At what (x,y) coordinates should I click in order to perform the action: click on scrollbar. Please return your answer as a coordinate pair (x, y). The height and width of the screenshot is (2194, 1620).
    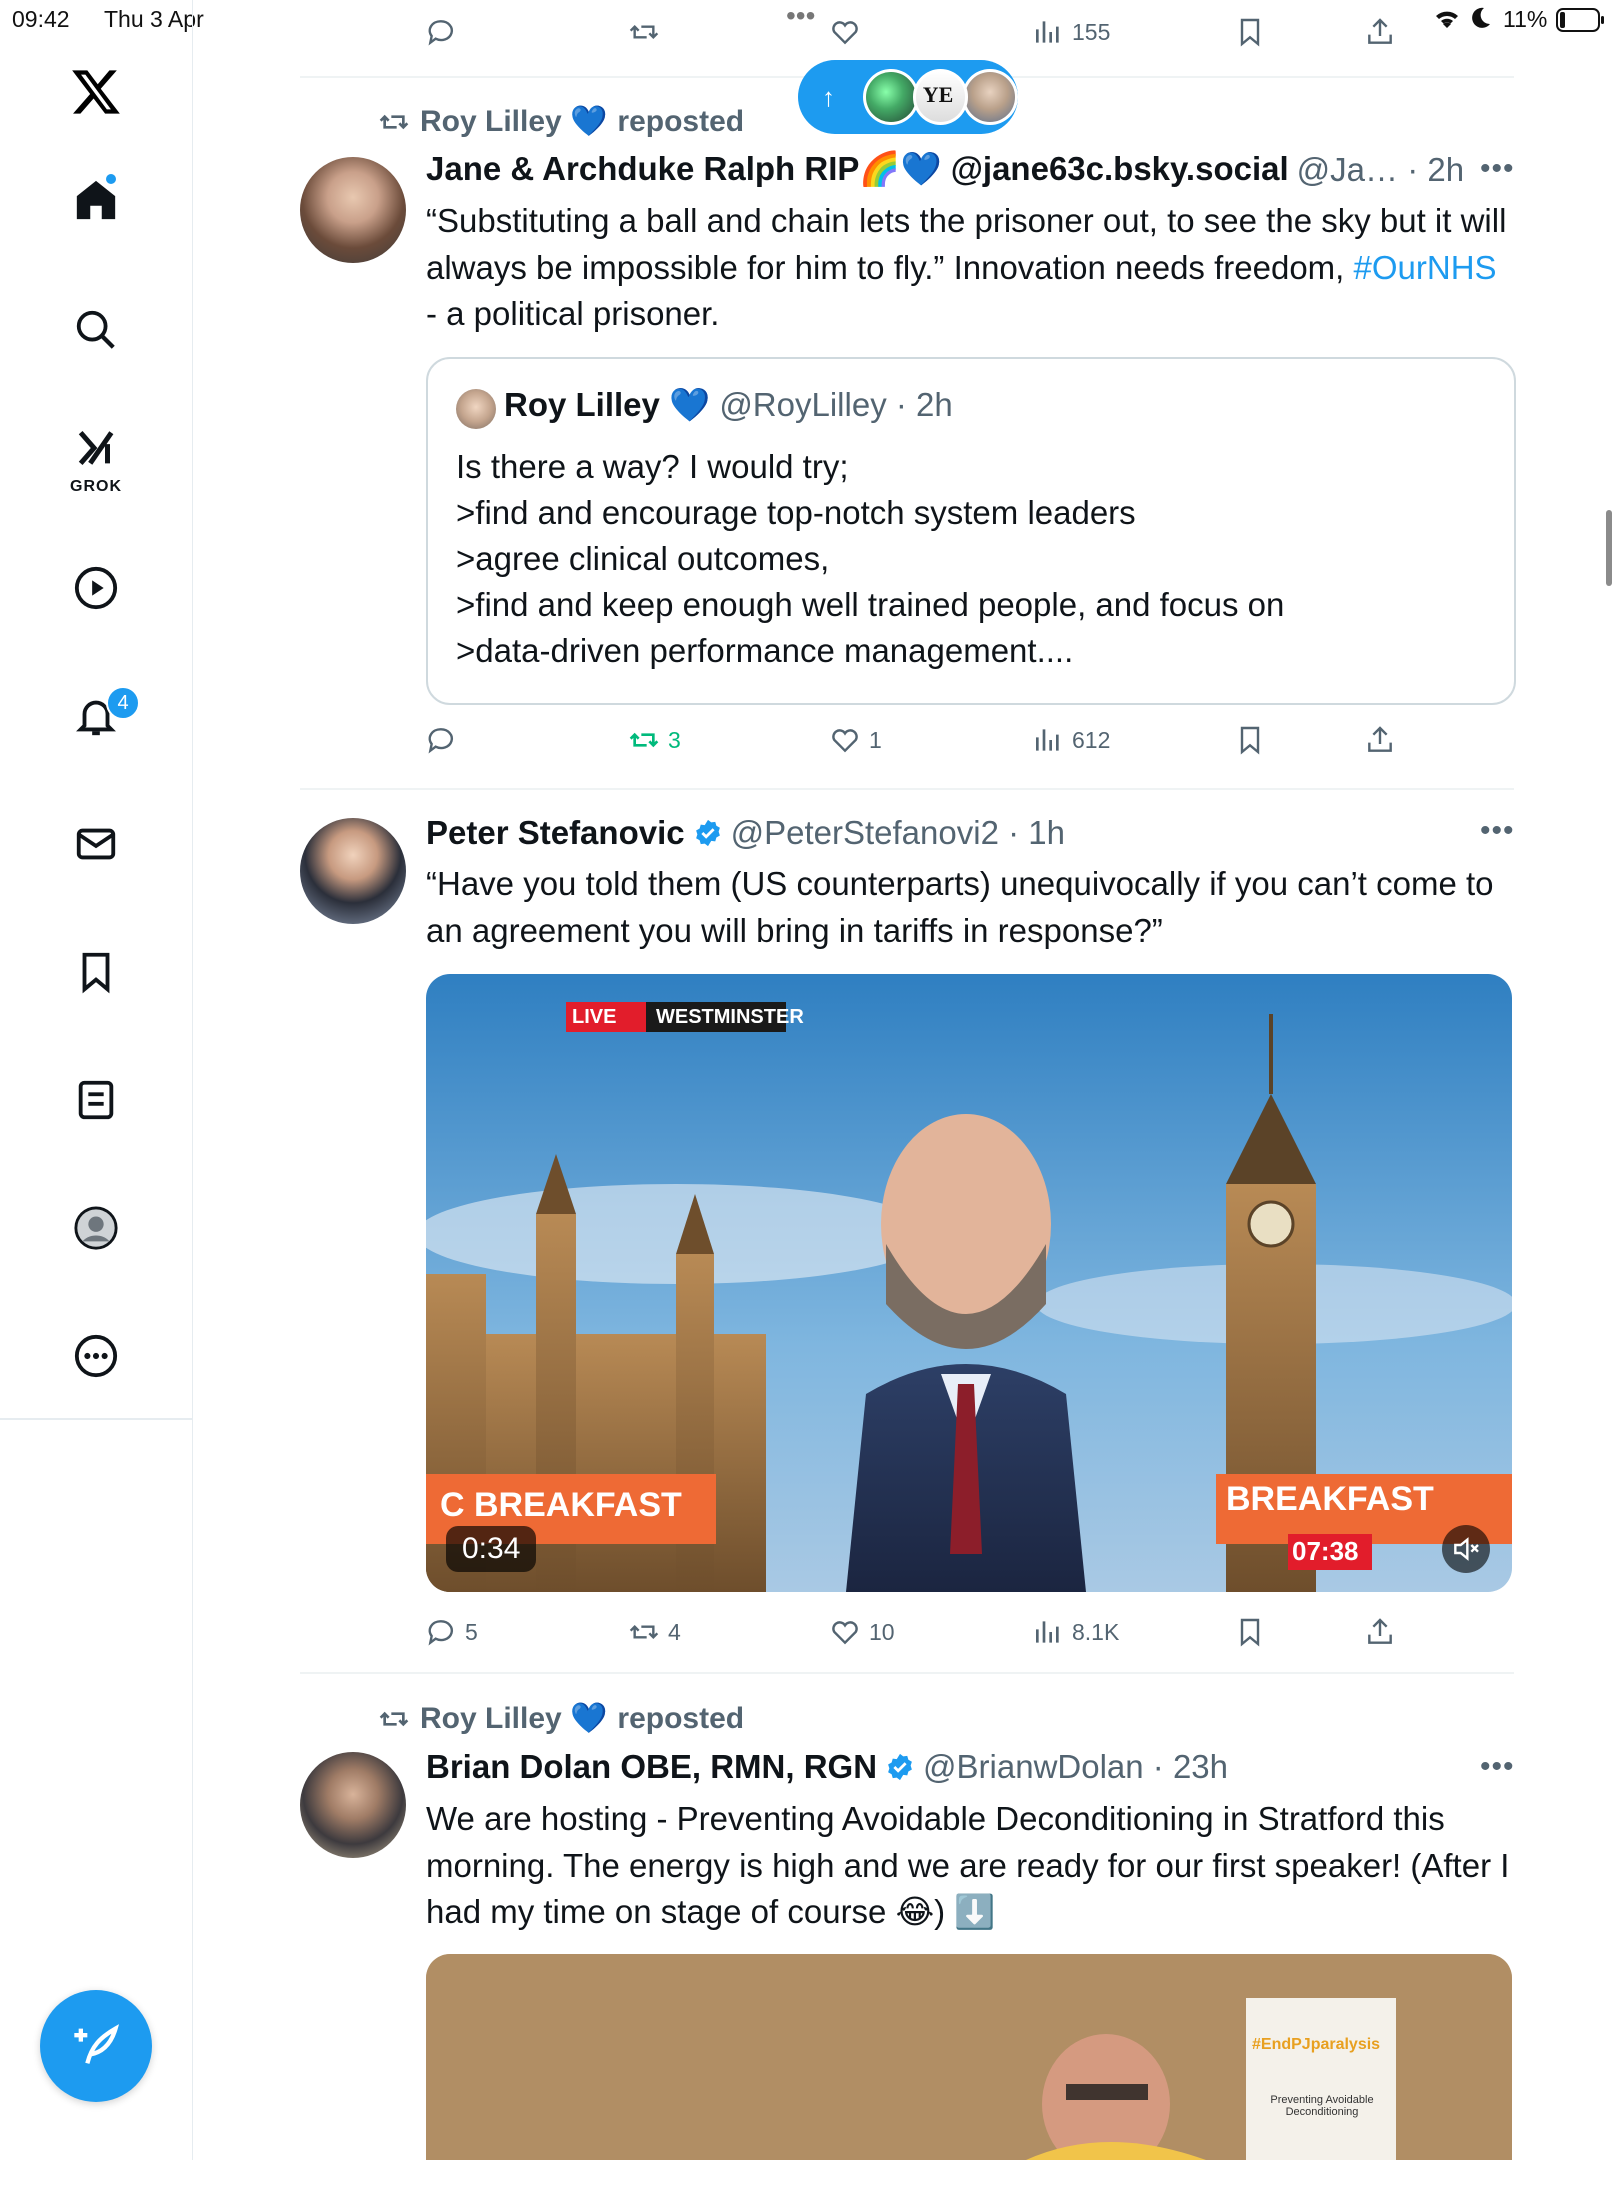
    Looking at the image, I should click on (1609, 548).